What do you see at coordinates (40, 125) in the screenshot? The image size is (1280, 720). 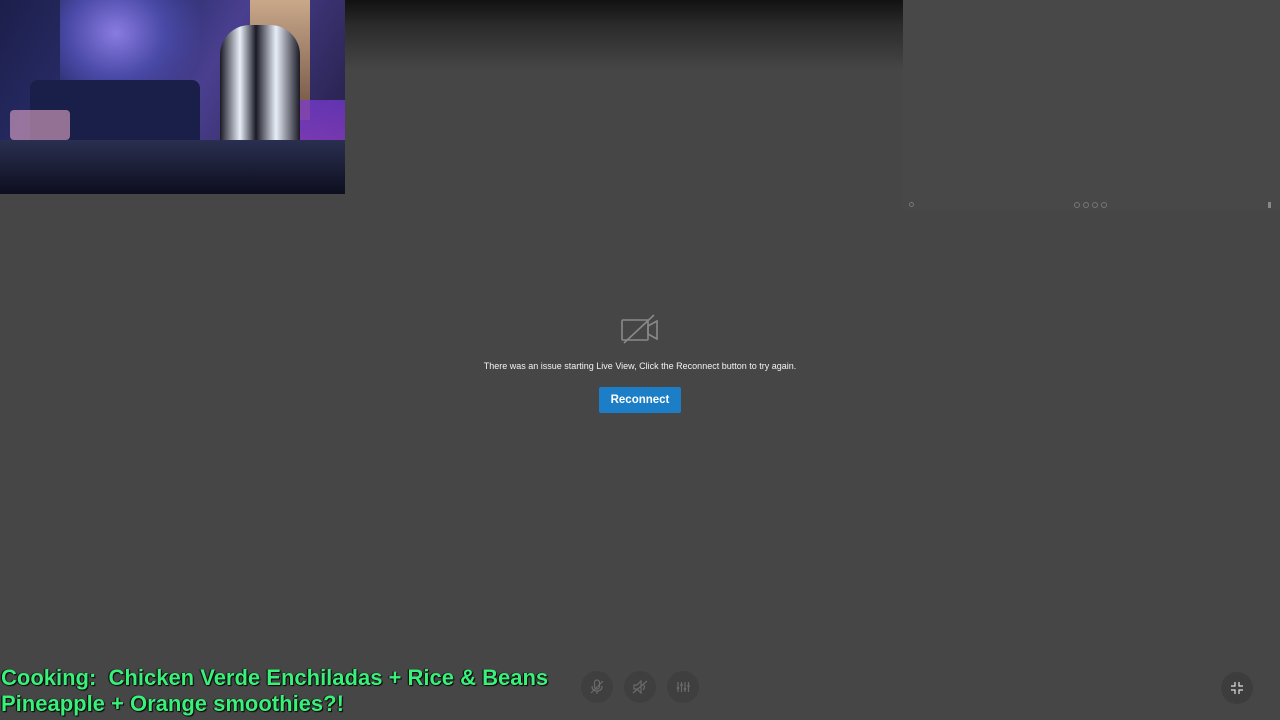 I see `lamp-glow` at bounding box center [40, 125].